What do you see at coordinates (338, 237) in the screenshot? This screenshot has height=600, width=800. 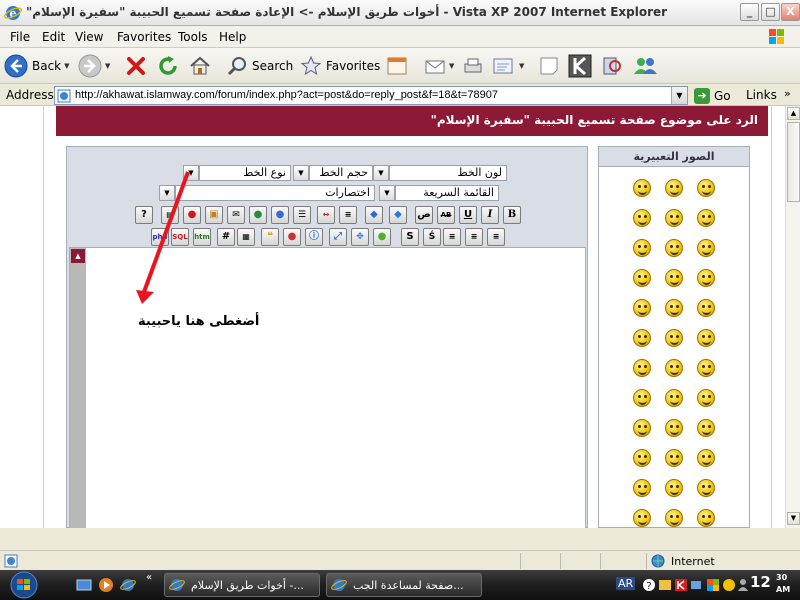 I see `link-button: ⤢` at bounding box center [338, 237].